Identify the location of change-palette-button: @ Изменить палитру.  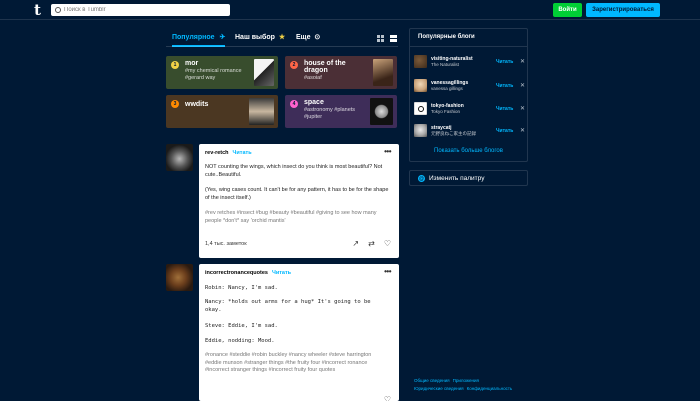
(468, 178).